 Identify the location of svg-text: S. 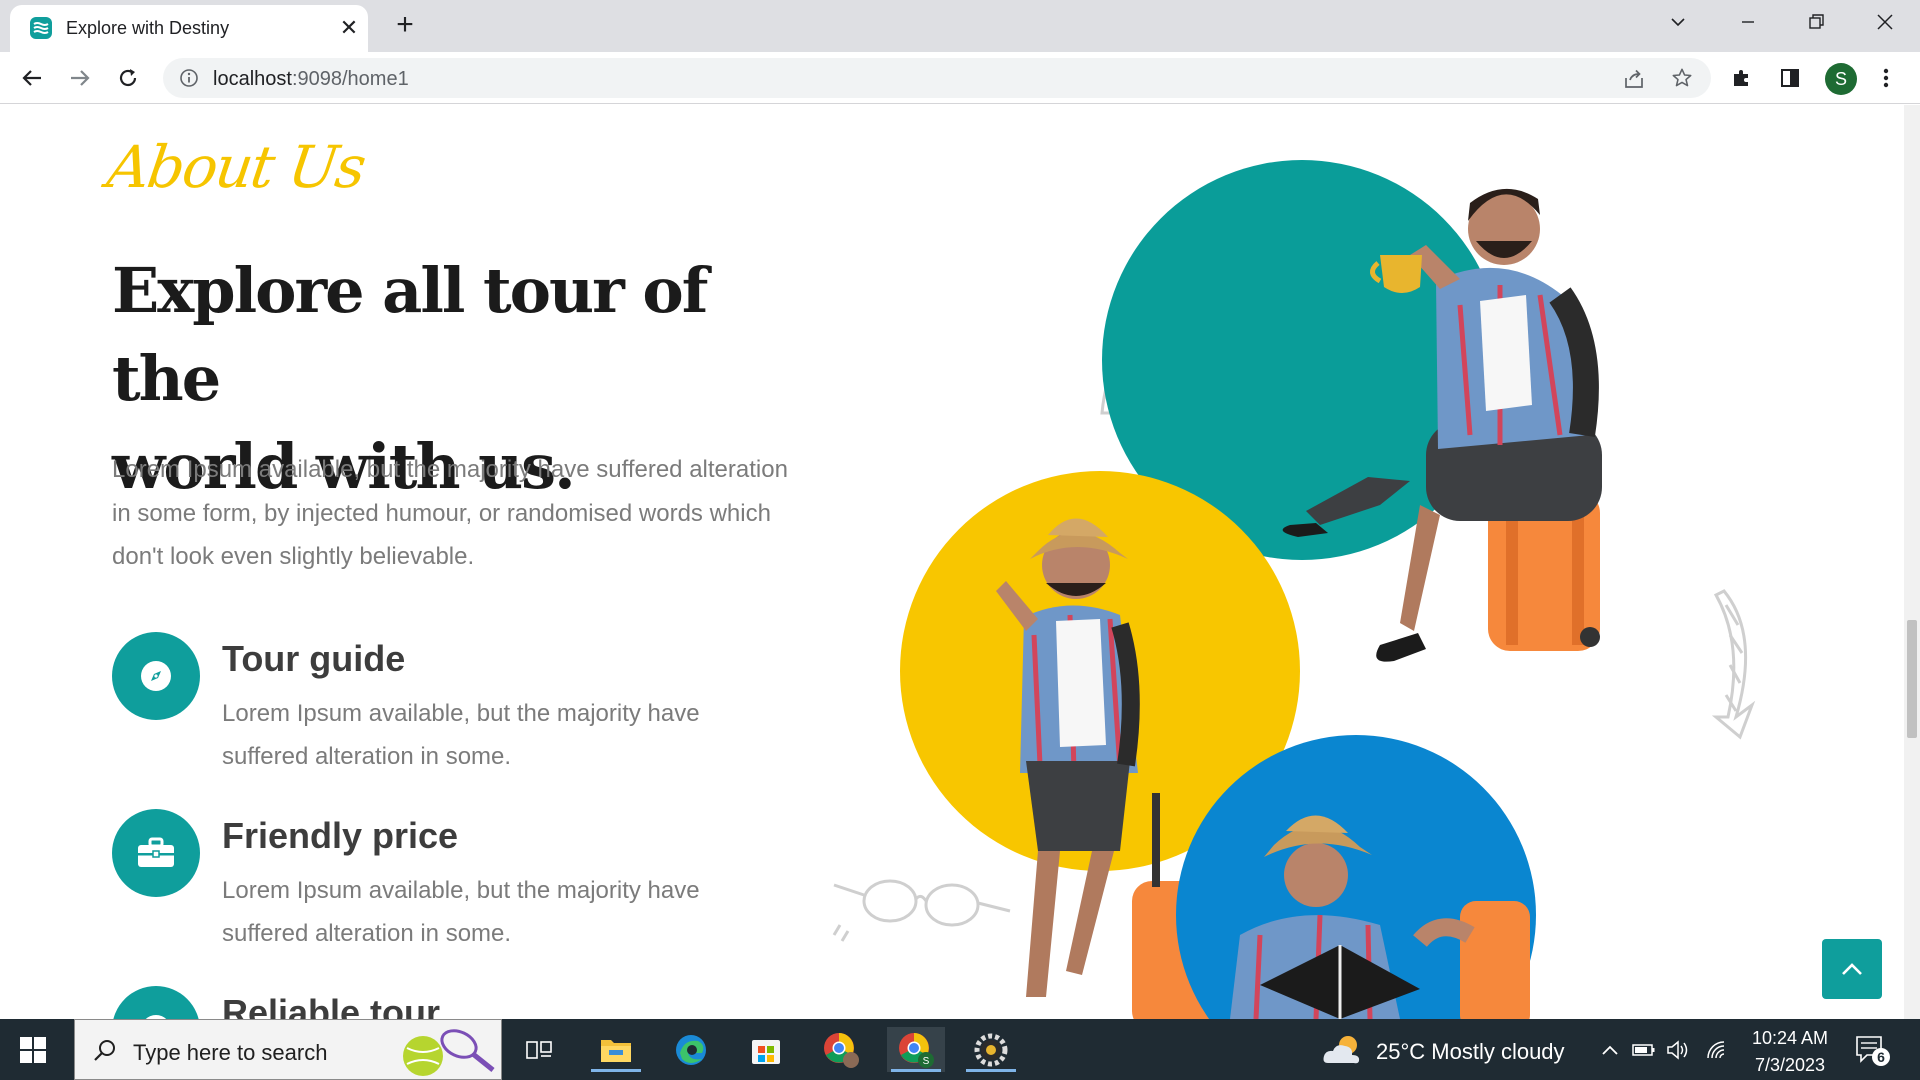
(926, 1061).